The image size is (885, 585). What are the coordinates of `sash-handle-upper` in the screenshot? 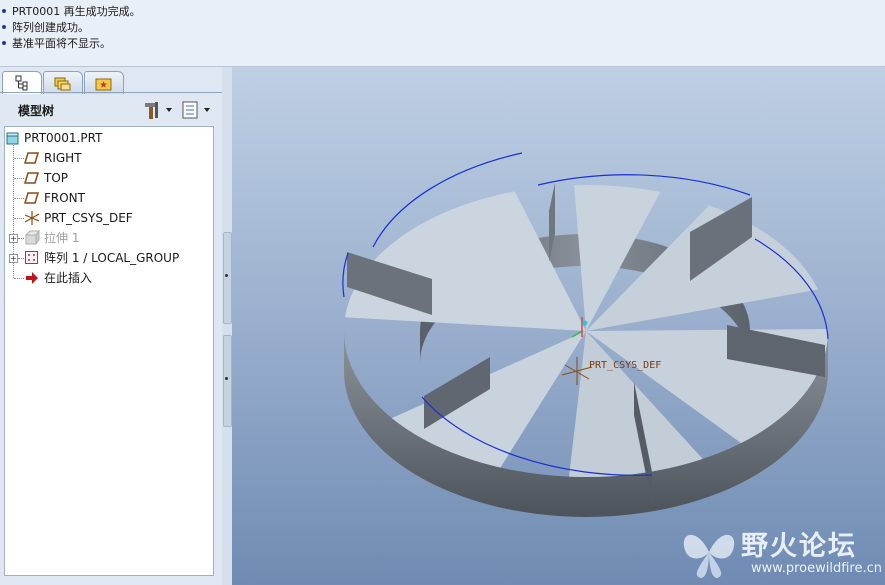 It's located at (227, 278).